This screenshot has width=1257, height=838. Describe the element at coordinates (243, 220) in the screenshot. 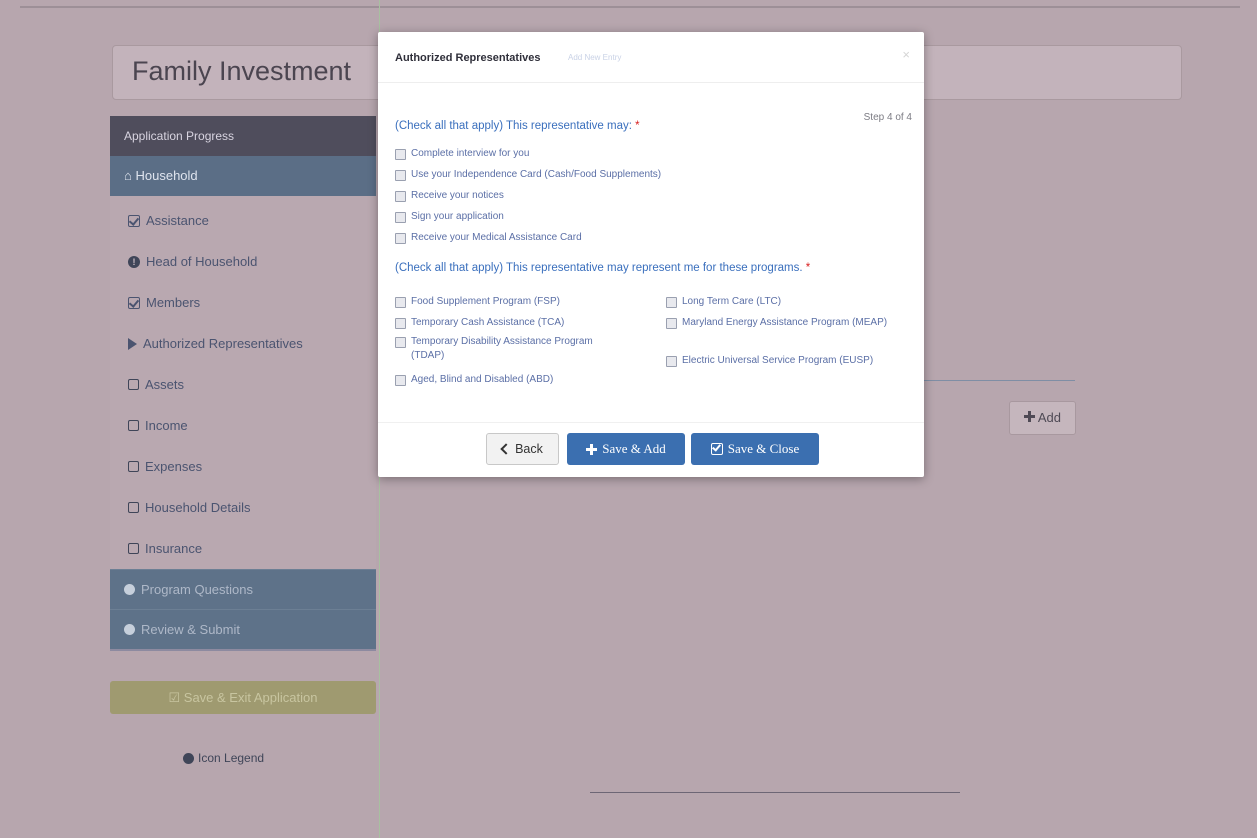

I see `sidebar-item-assistance: Assistance` at that location.